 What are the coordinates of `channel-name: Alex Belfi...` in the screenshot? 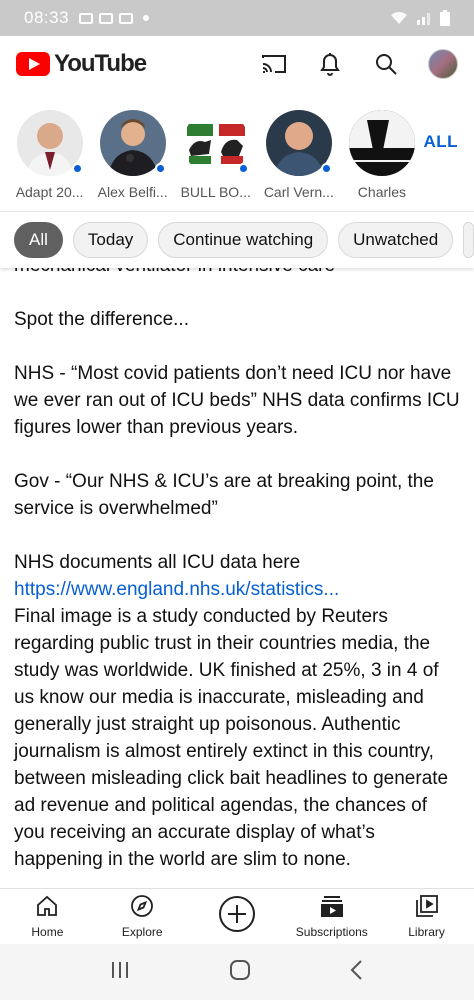 It's located at (132, 192).